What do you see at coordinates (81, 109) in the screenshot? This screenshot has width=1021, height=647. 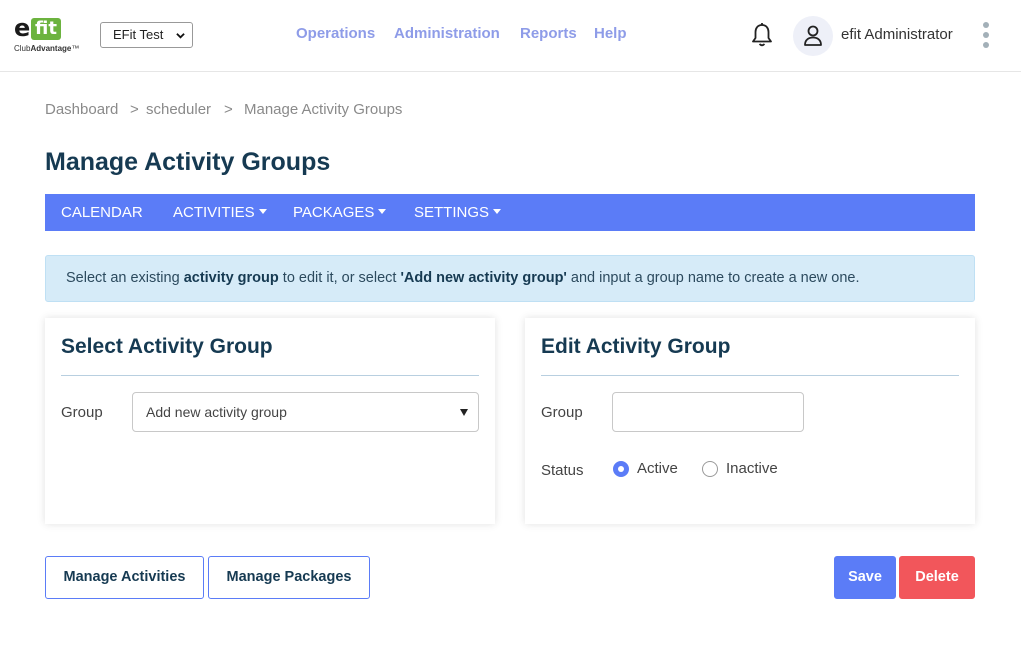 I see `breadcrumb-dashboard: Dashboard` at bounding box center [81, 109].